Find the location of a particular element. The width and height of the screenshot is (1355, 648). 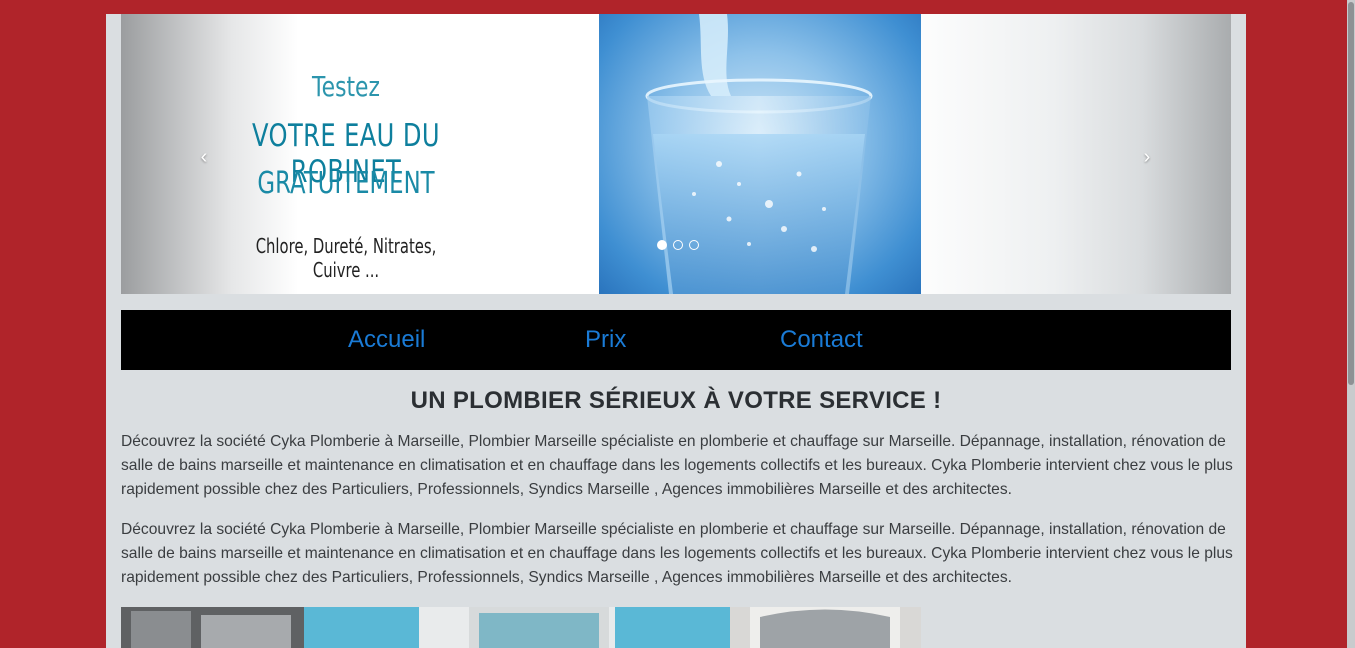

page-scrollbar is located at coordinates (1351, 324).